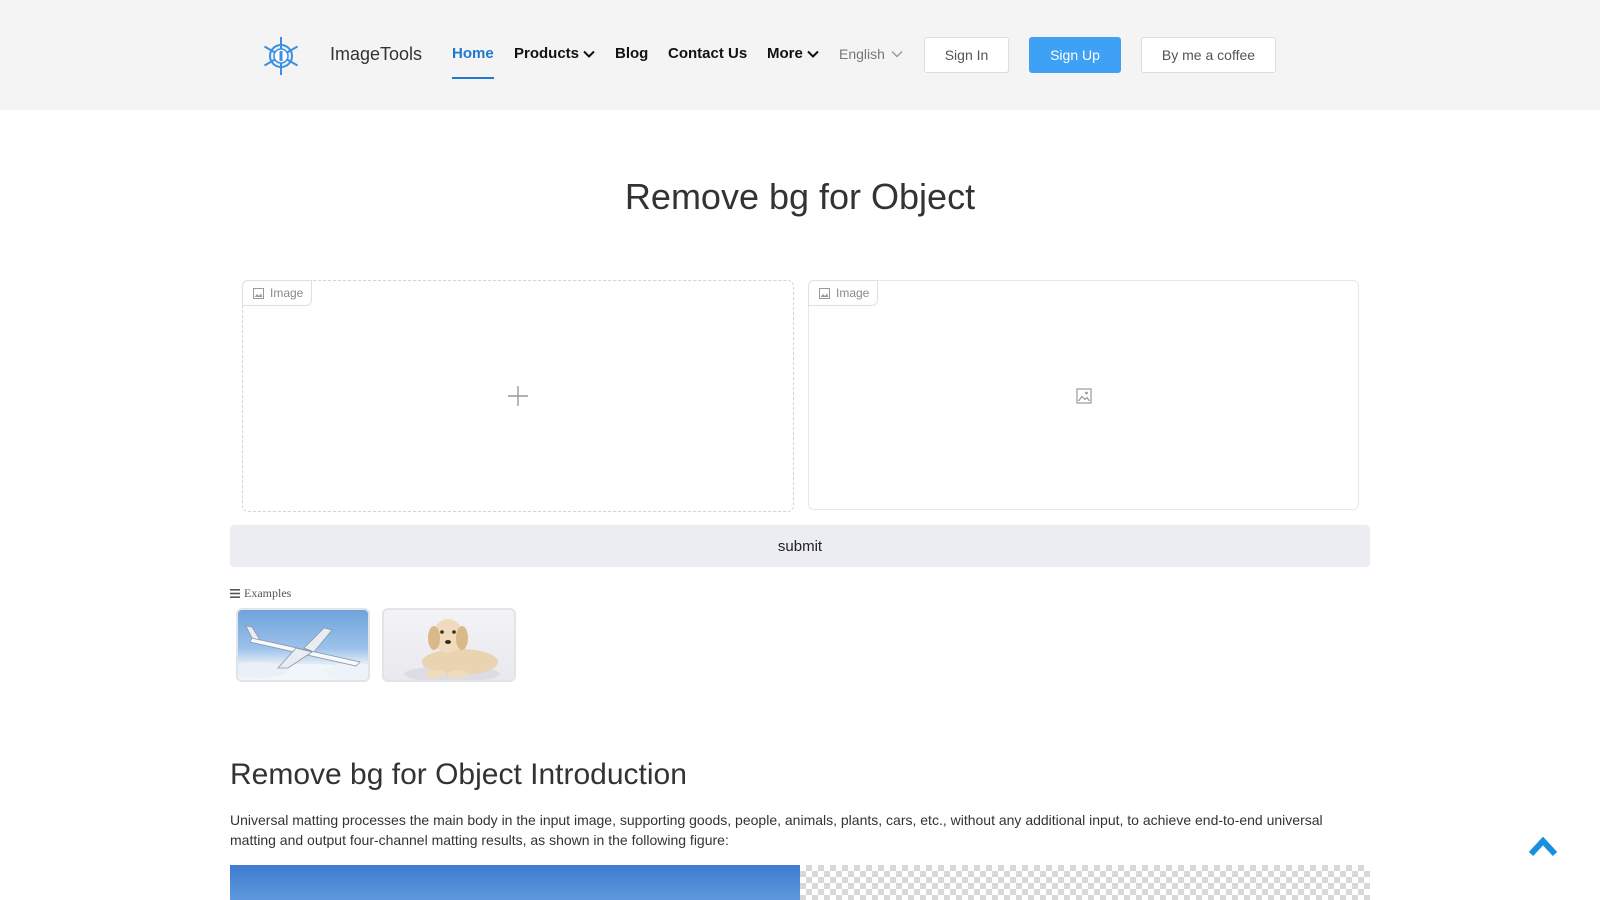  I want to click on input-image-tag: Image, so click(277, 293).